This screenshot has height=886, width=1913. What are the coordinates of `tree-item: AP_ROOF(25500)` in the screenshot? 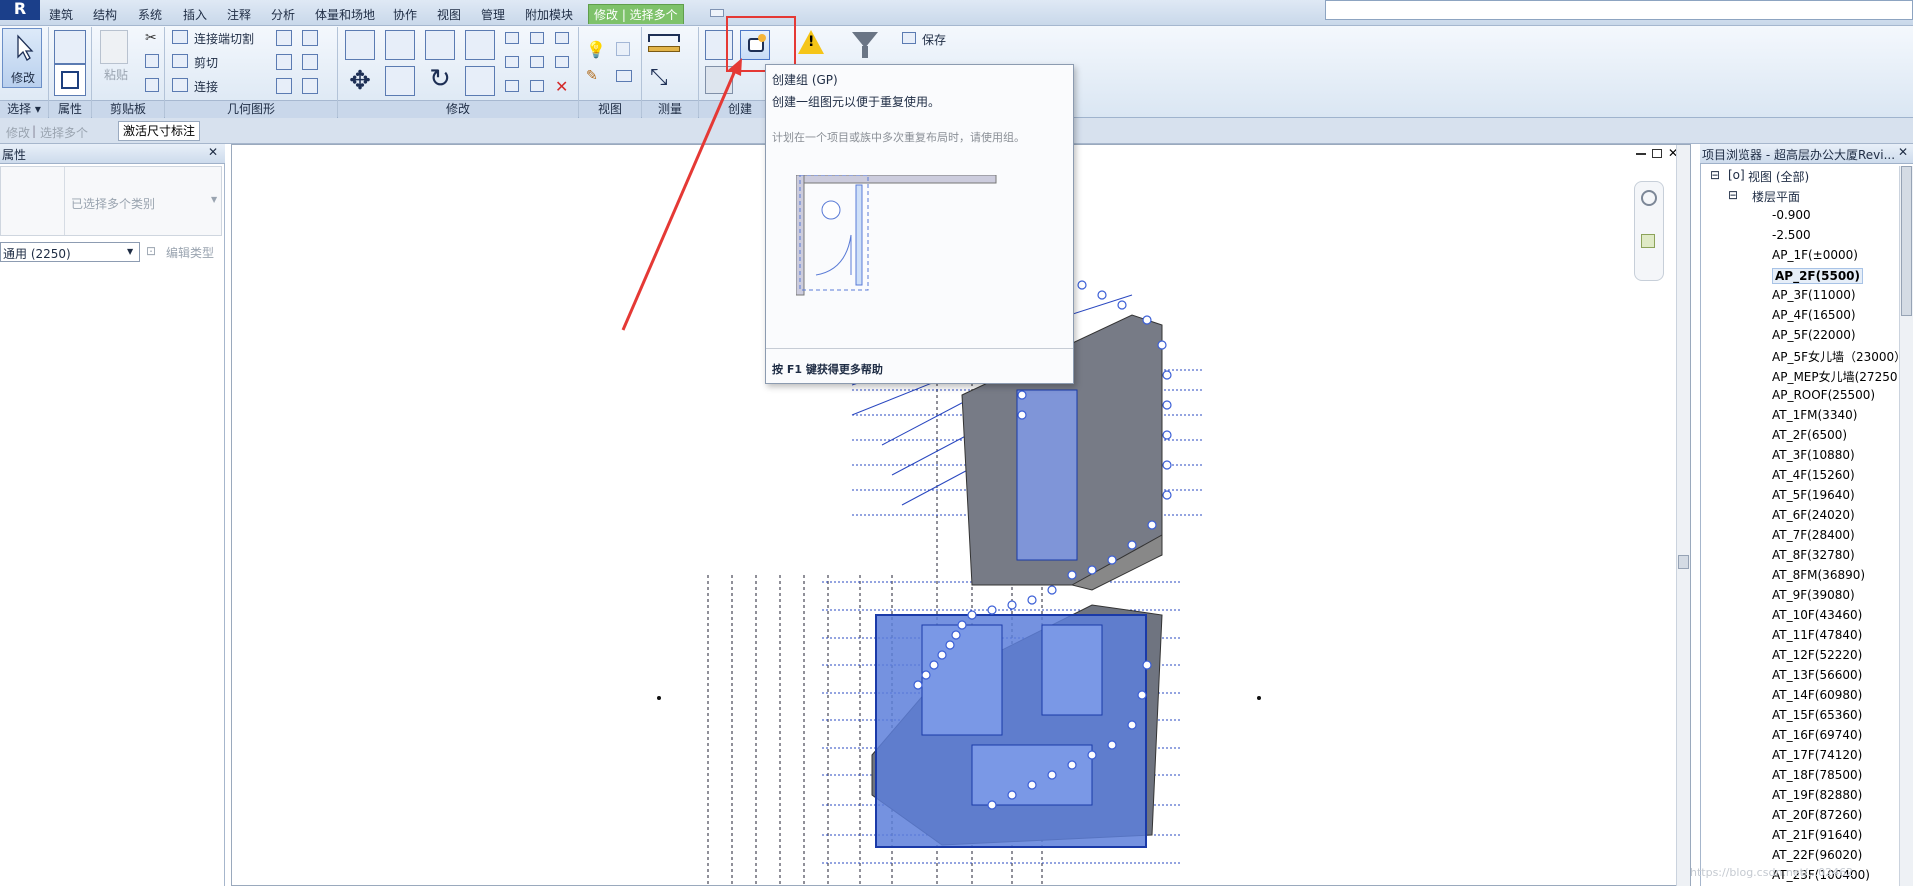 It's located at (1823, 395).